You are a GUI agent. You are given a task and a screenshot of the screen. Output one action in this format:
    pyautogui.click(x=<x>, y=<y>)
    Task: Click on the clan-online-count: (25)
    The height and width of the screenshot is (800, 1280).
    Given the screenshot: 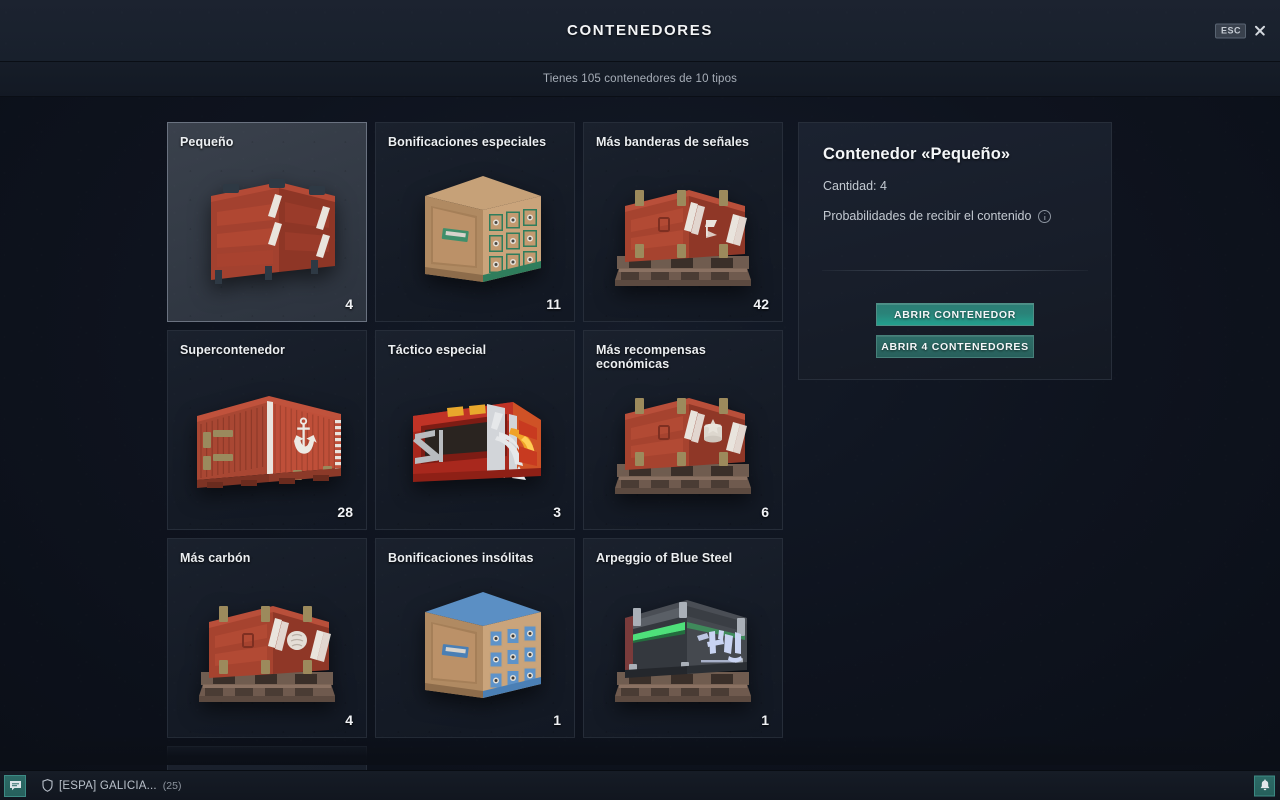 What is the action you would take?
    pyautogui.click(x=172, y=785)
    